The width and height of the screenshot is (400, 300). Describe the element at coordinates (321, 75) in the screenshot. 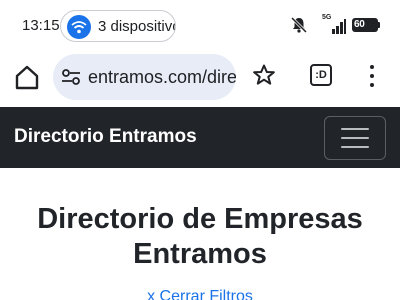

I see `extension-icon: :D` at that location.